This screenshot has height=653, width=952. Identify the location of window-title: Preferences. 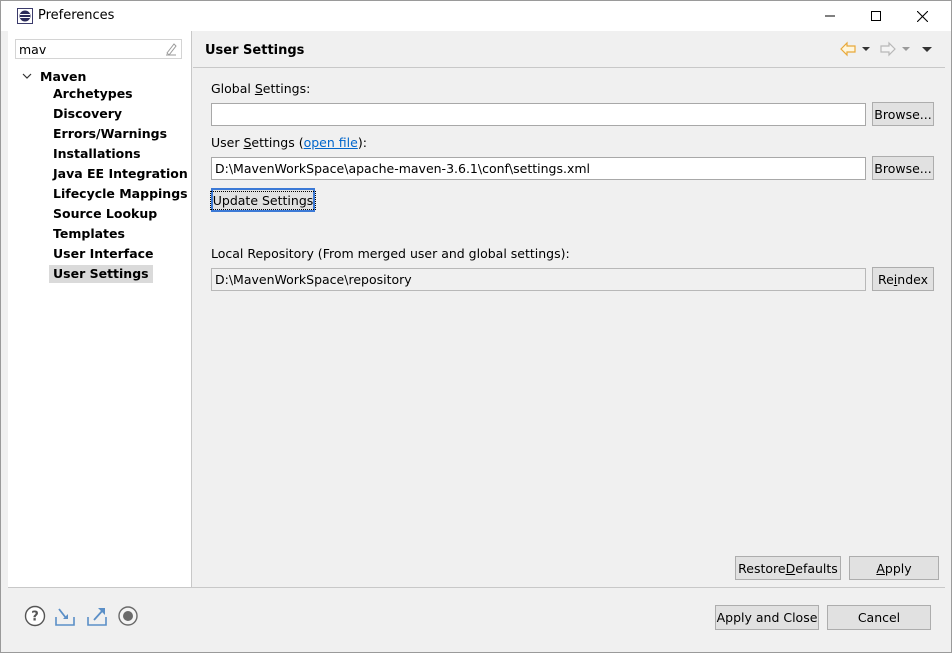
(76, 15).